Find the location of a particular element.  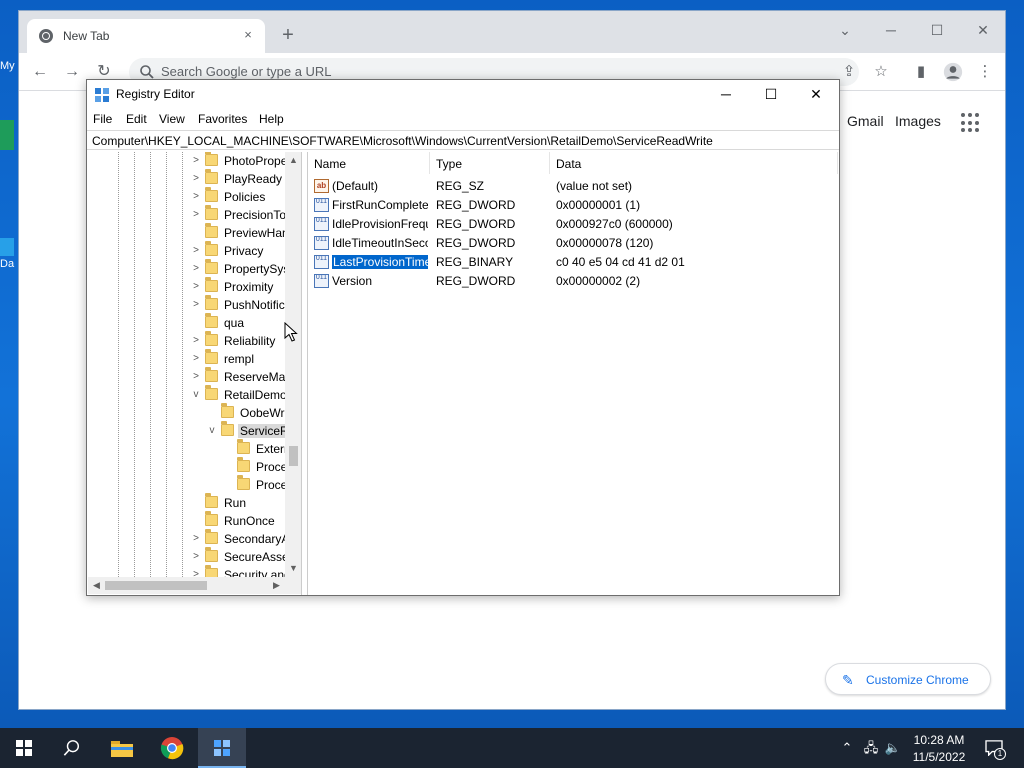

side-panel-icon: ▮ is located at coordinates (921, 72).